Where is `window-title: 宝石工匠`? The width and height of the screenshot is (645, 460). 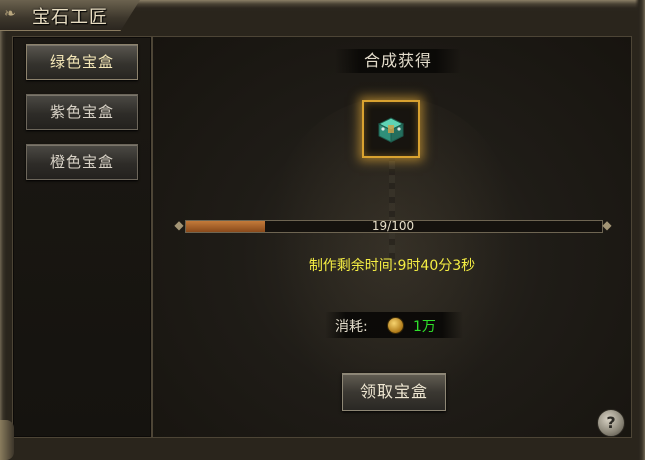 window-title: 宝石工匠 is located at coordinates (70, 17).